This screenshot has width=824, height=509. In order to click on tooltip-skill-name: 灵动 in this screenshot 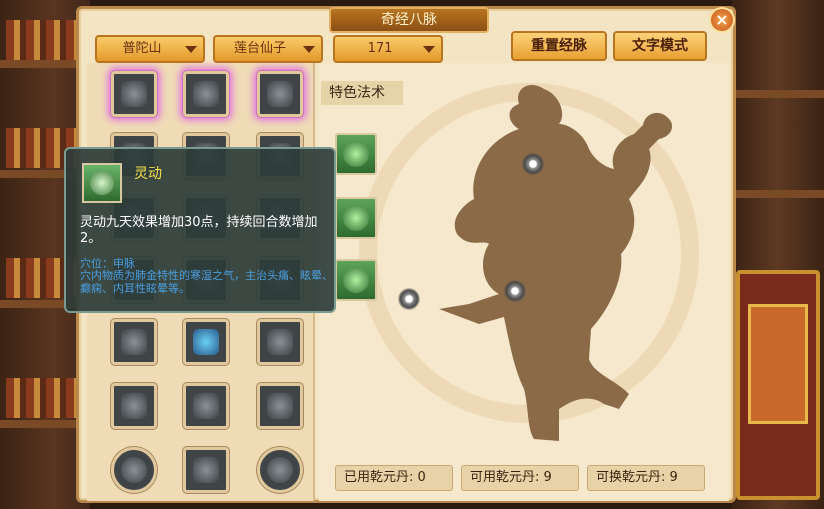, I will do `click(148, 174)`.